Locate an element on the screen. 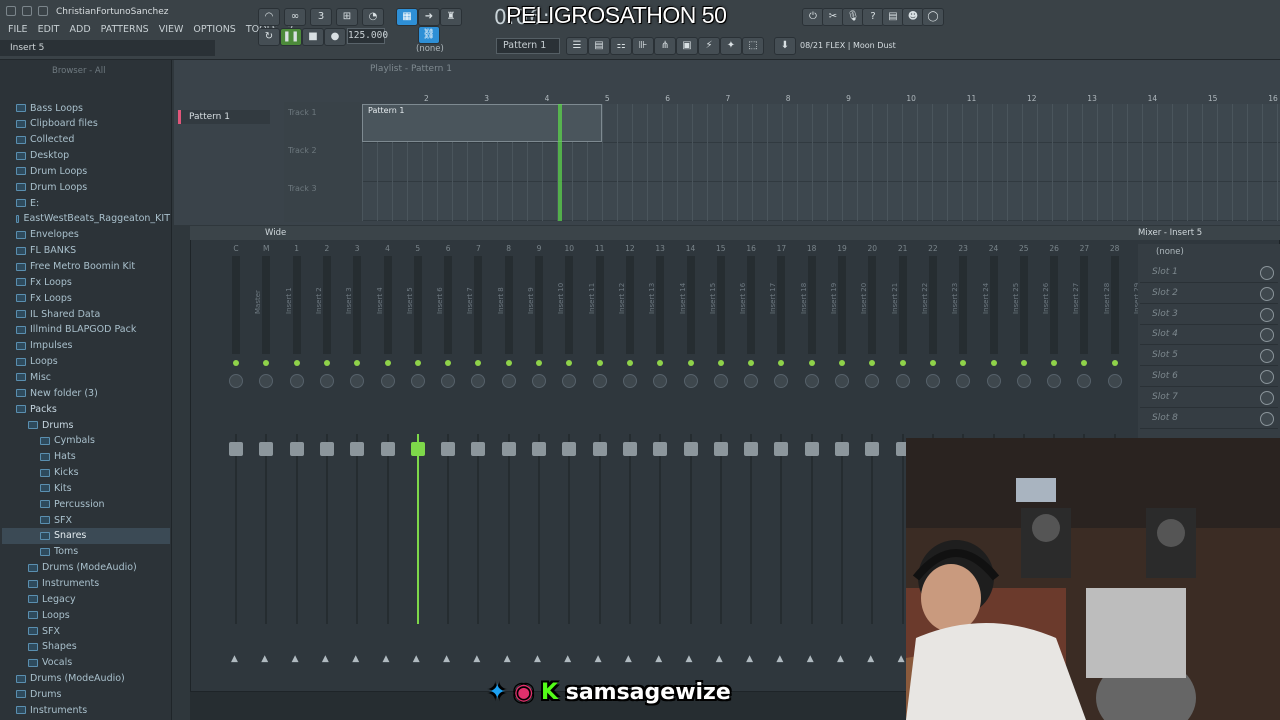  insert-slot: Slot 3 is located at coordinates (1209, 315).